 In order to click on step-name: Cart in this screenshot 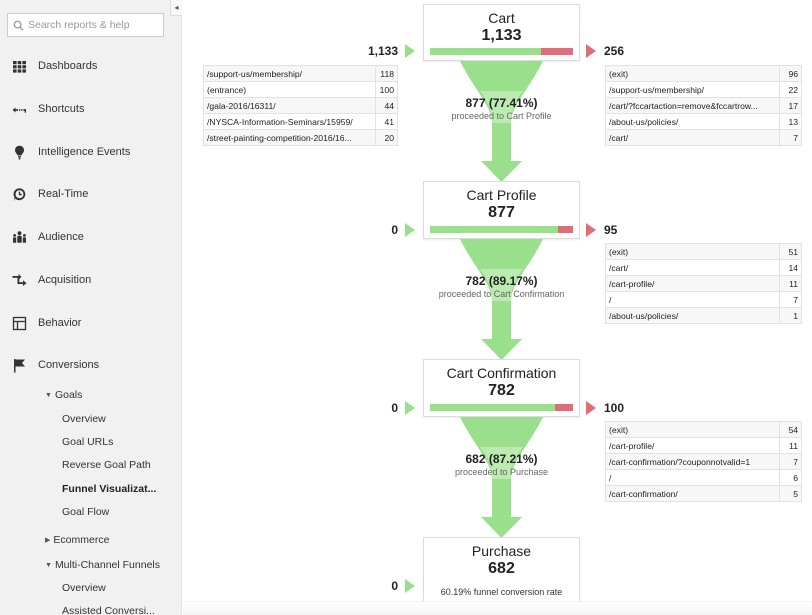, I will do `click(501, 18)`.